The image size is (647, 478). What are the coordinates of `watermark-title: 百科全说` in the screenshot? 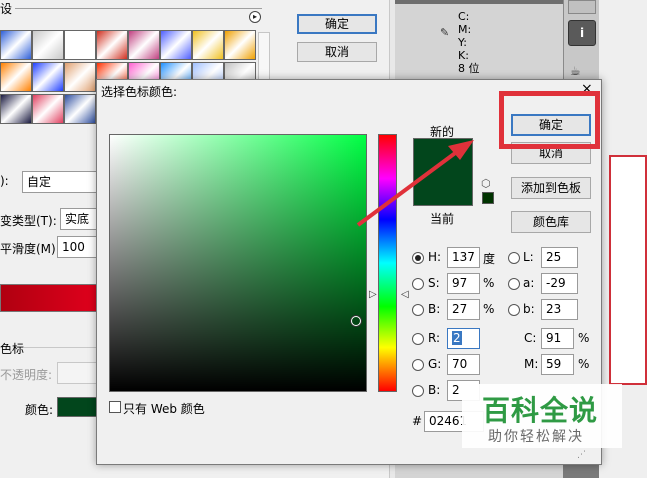 It's located at (540, 410).